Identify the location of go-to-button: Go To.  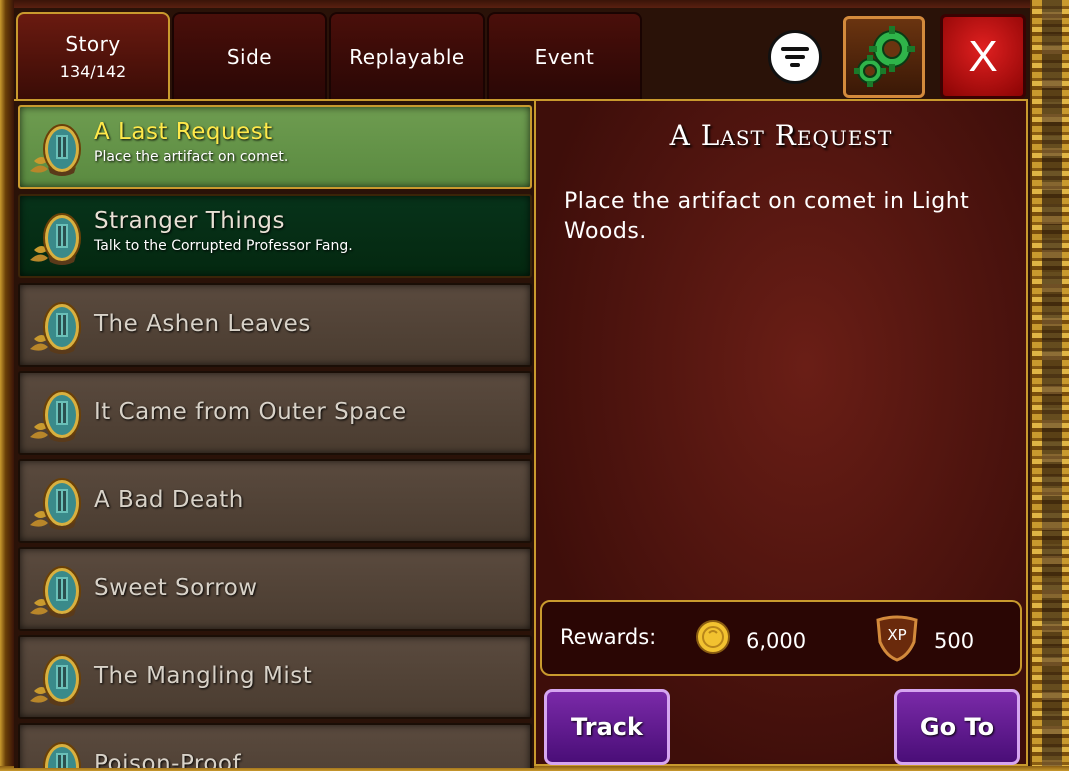
(957, 727).